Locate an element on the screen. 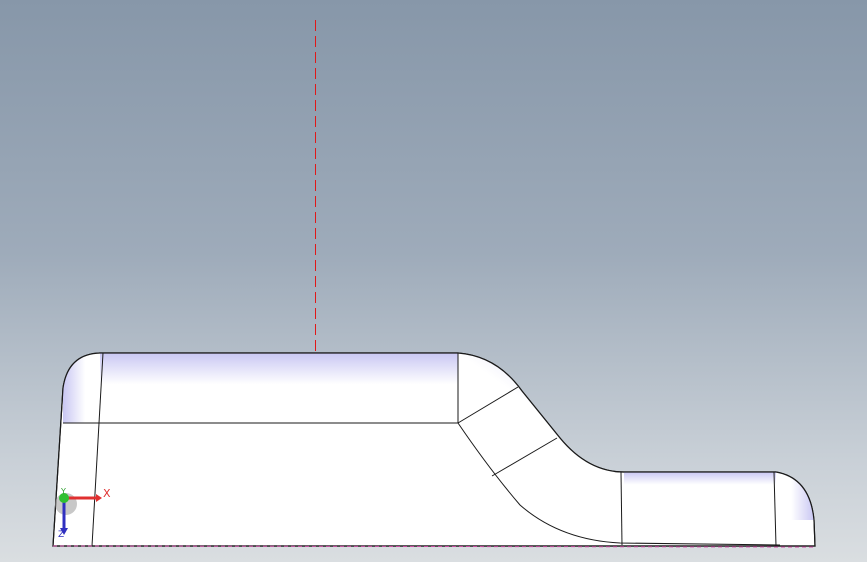 This screenshot has width=867, height=562. y-axis-label: Y is located at coordinates (63, 491).